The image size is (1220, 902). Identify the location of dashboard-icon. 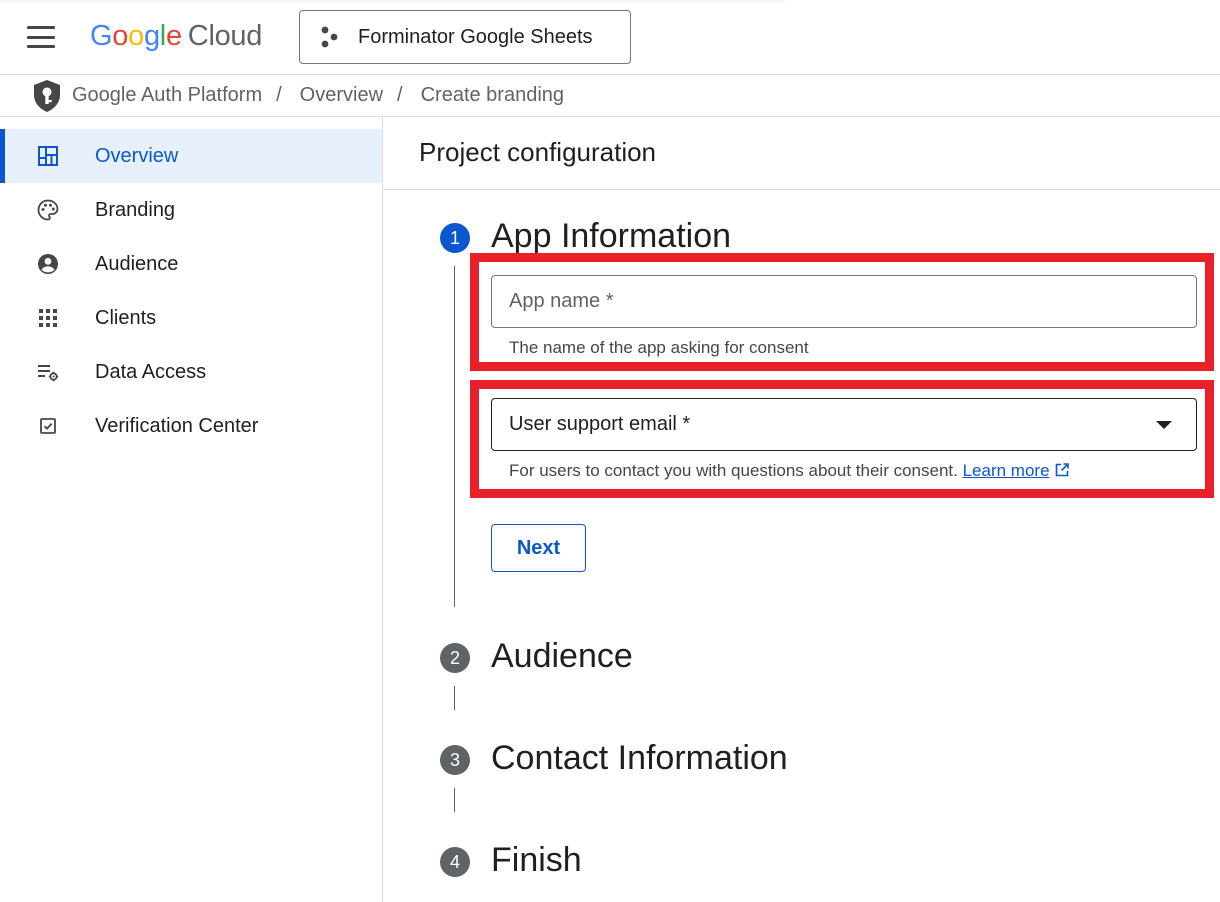
(48, 156).